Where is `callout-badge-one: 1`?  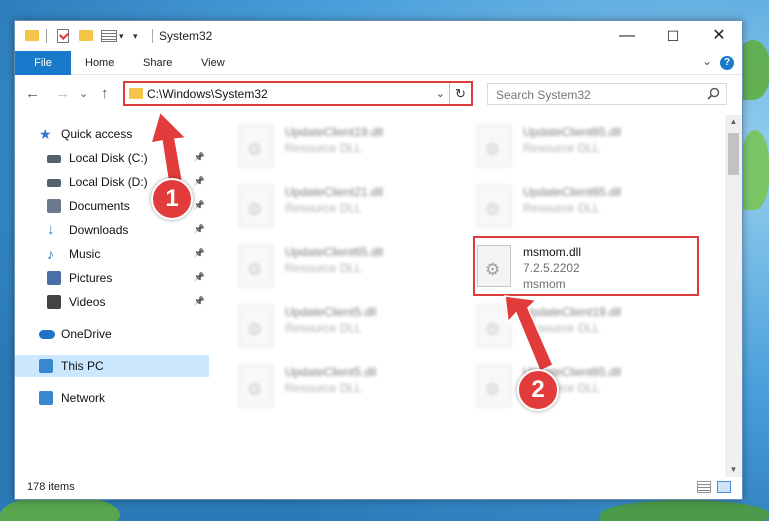 callout-badge-one: 1 is located at coordinates (172, 199).